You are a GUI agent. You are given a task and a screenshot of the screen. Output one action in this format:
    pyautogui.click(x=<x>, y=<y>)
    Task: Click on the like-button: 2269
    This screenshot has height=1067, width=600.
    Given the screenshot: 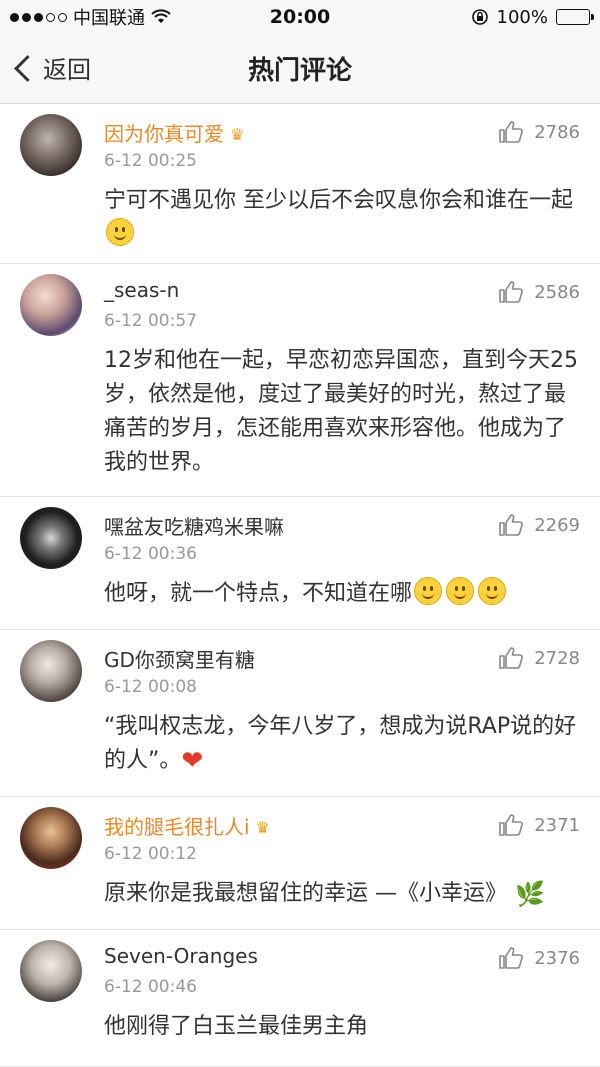 What is the action you would take?
    pyautogui.click(x=539, y=525)
    